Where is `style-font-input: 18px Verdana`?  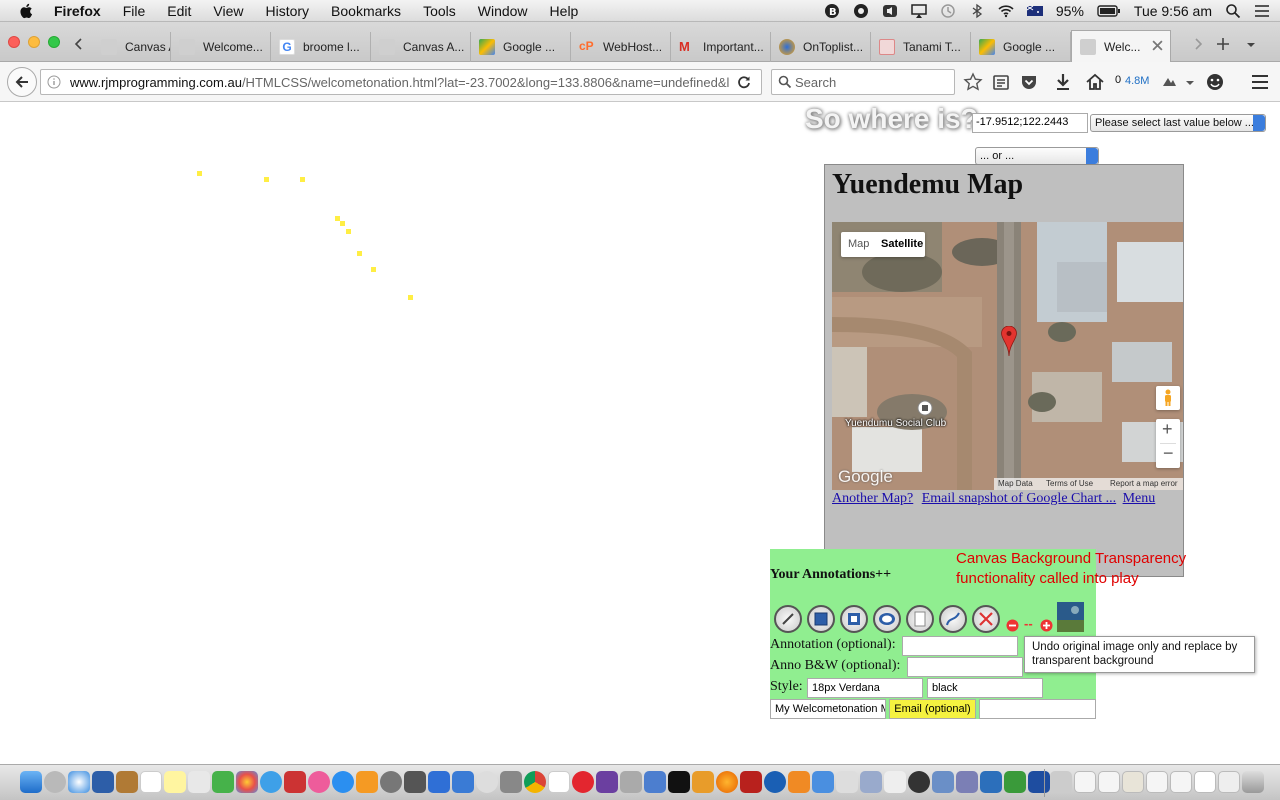 style-font-input: 18px Verdana is located at coordinates (865, 688).